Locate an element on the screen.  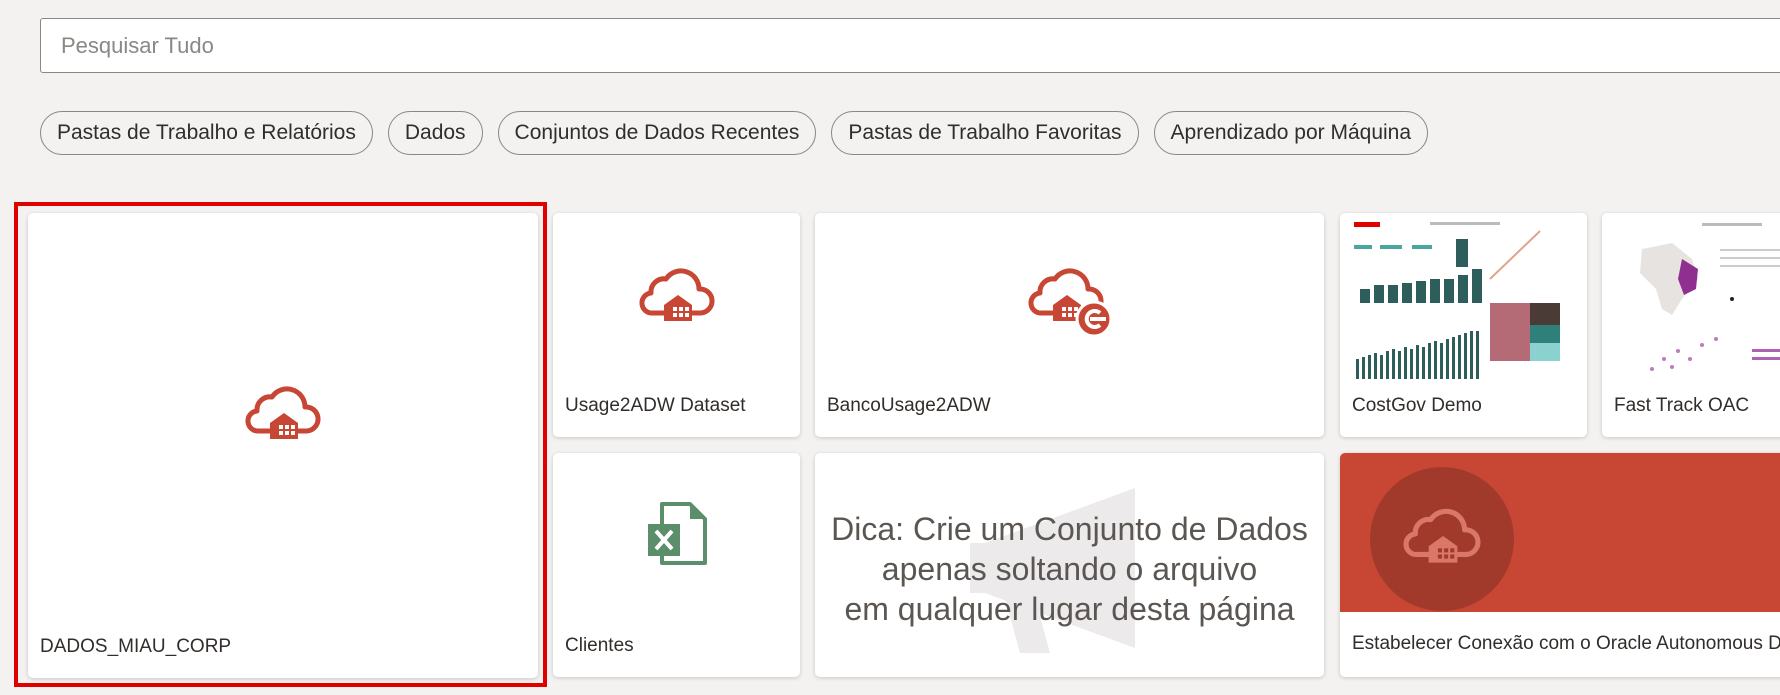
tip-line: apenas soltando o arquivo is located at coordinates (1069, 569).